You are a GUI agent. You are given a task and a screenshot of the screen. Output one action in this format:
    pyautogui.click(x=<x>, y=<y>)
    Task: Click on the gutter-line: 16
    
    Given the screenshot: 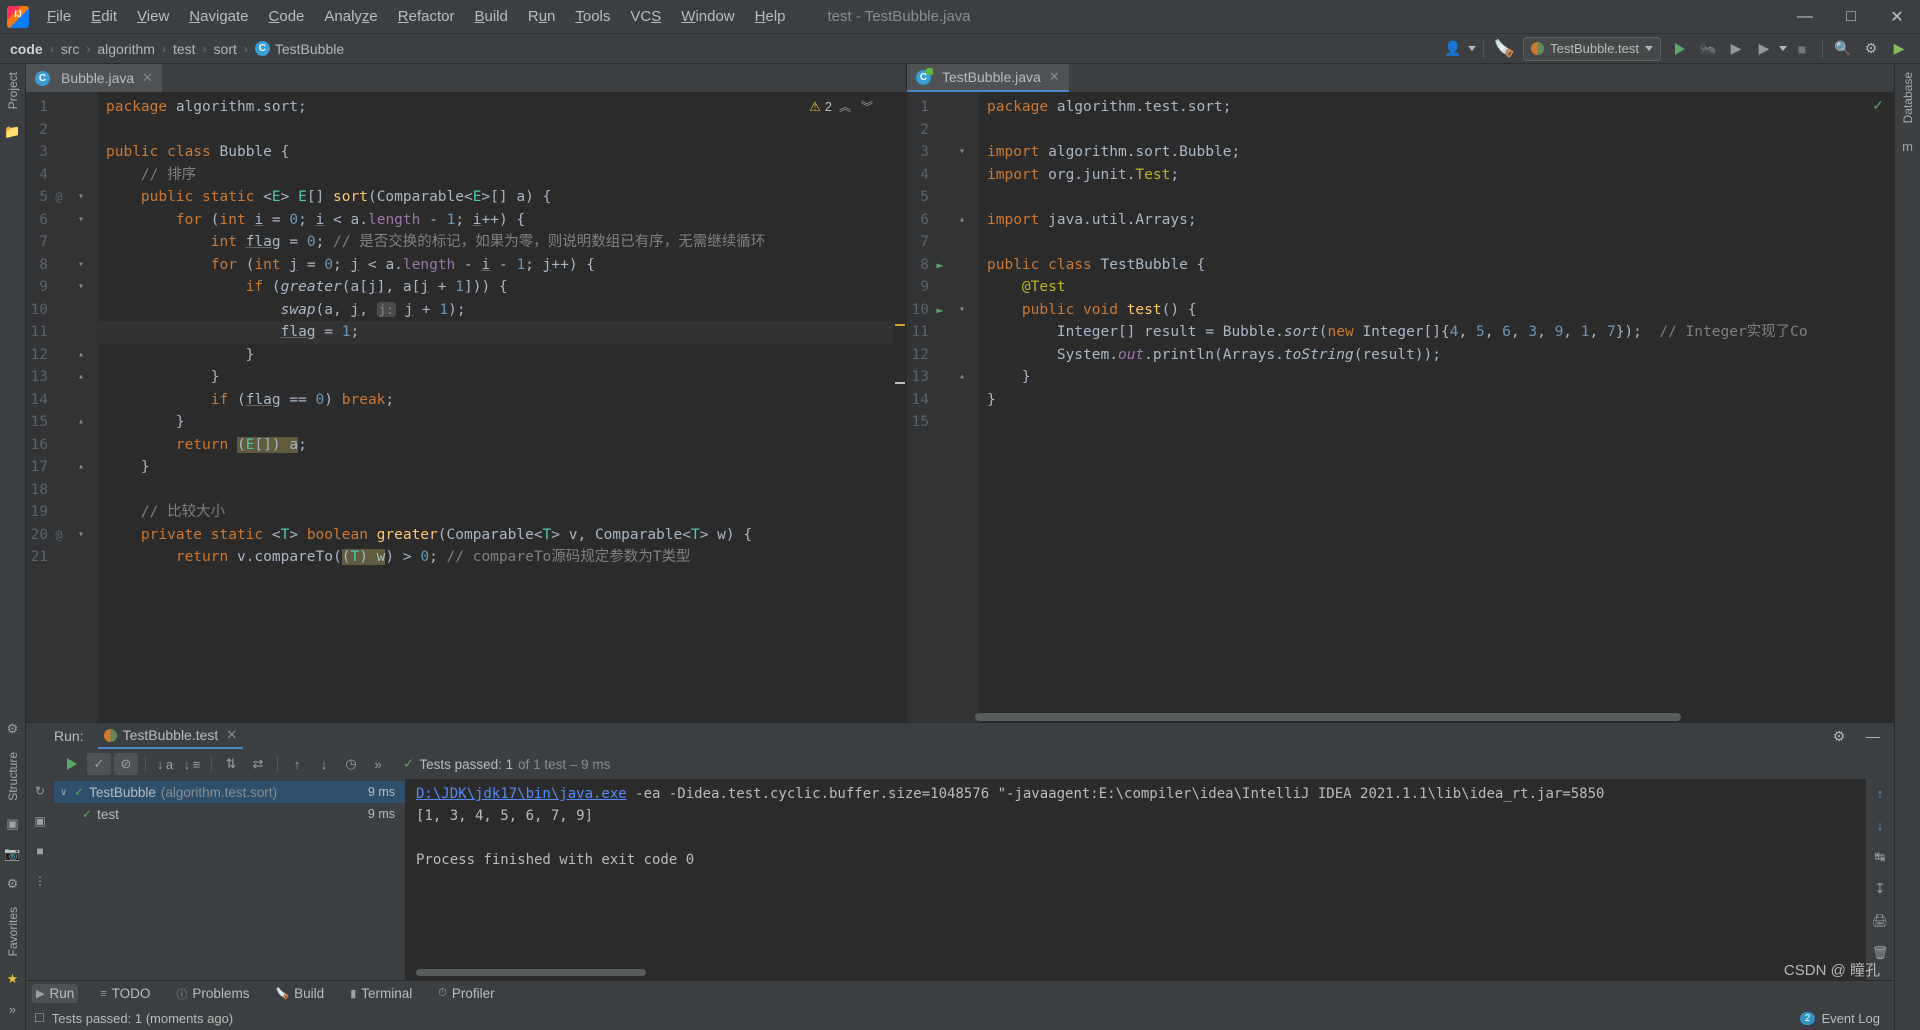 What is the action you would take?
    pyautogui.click(x=62, y=445)
    